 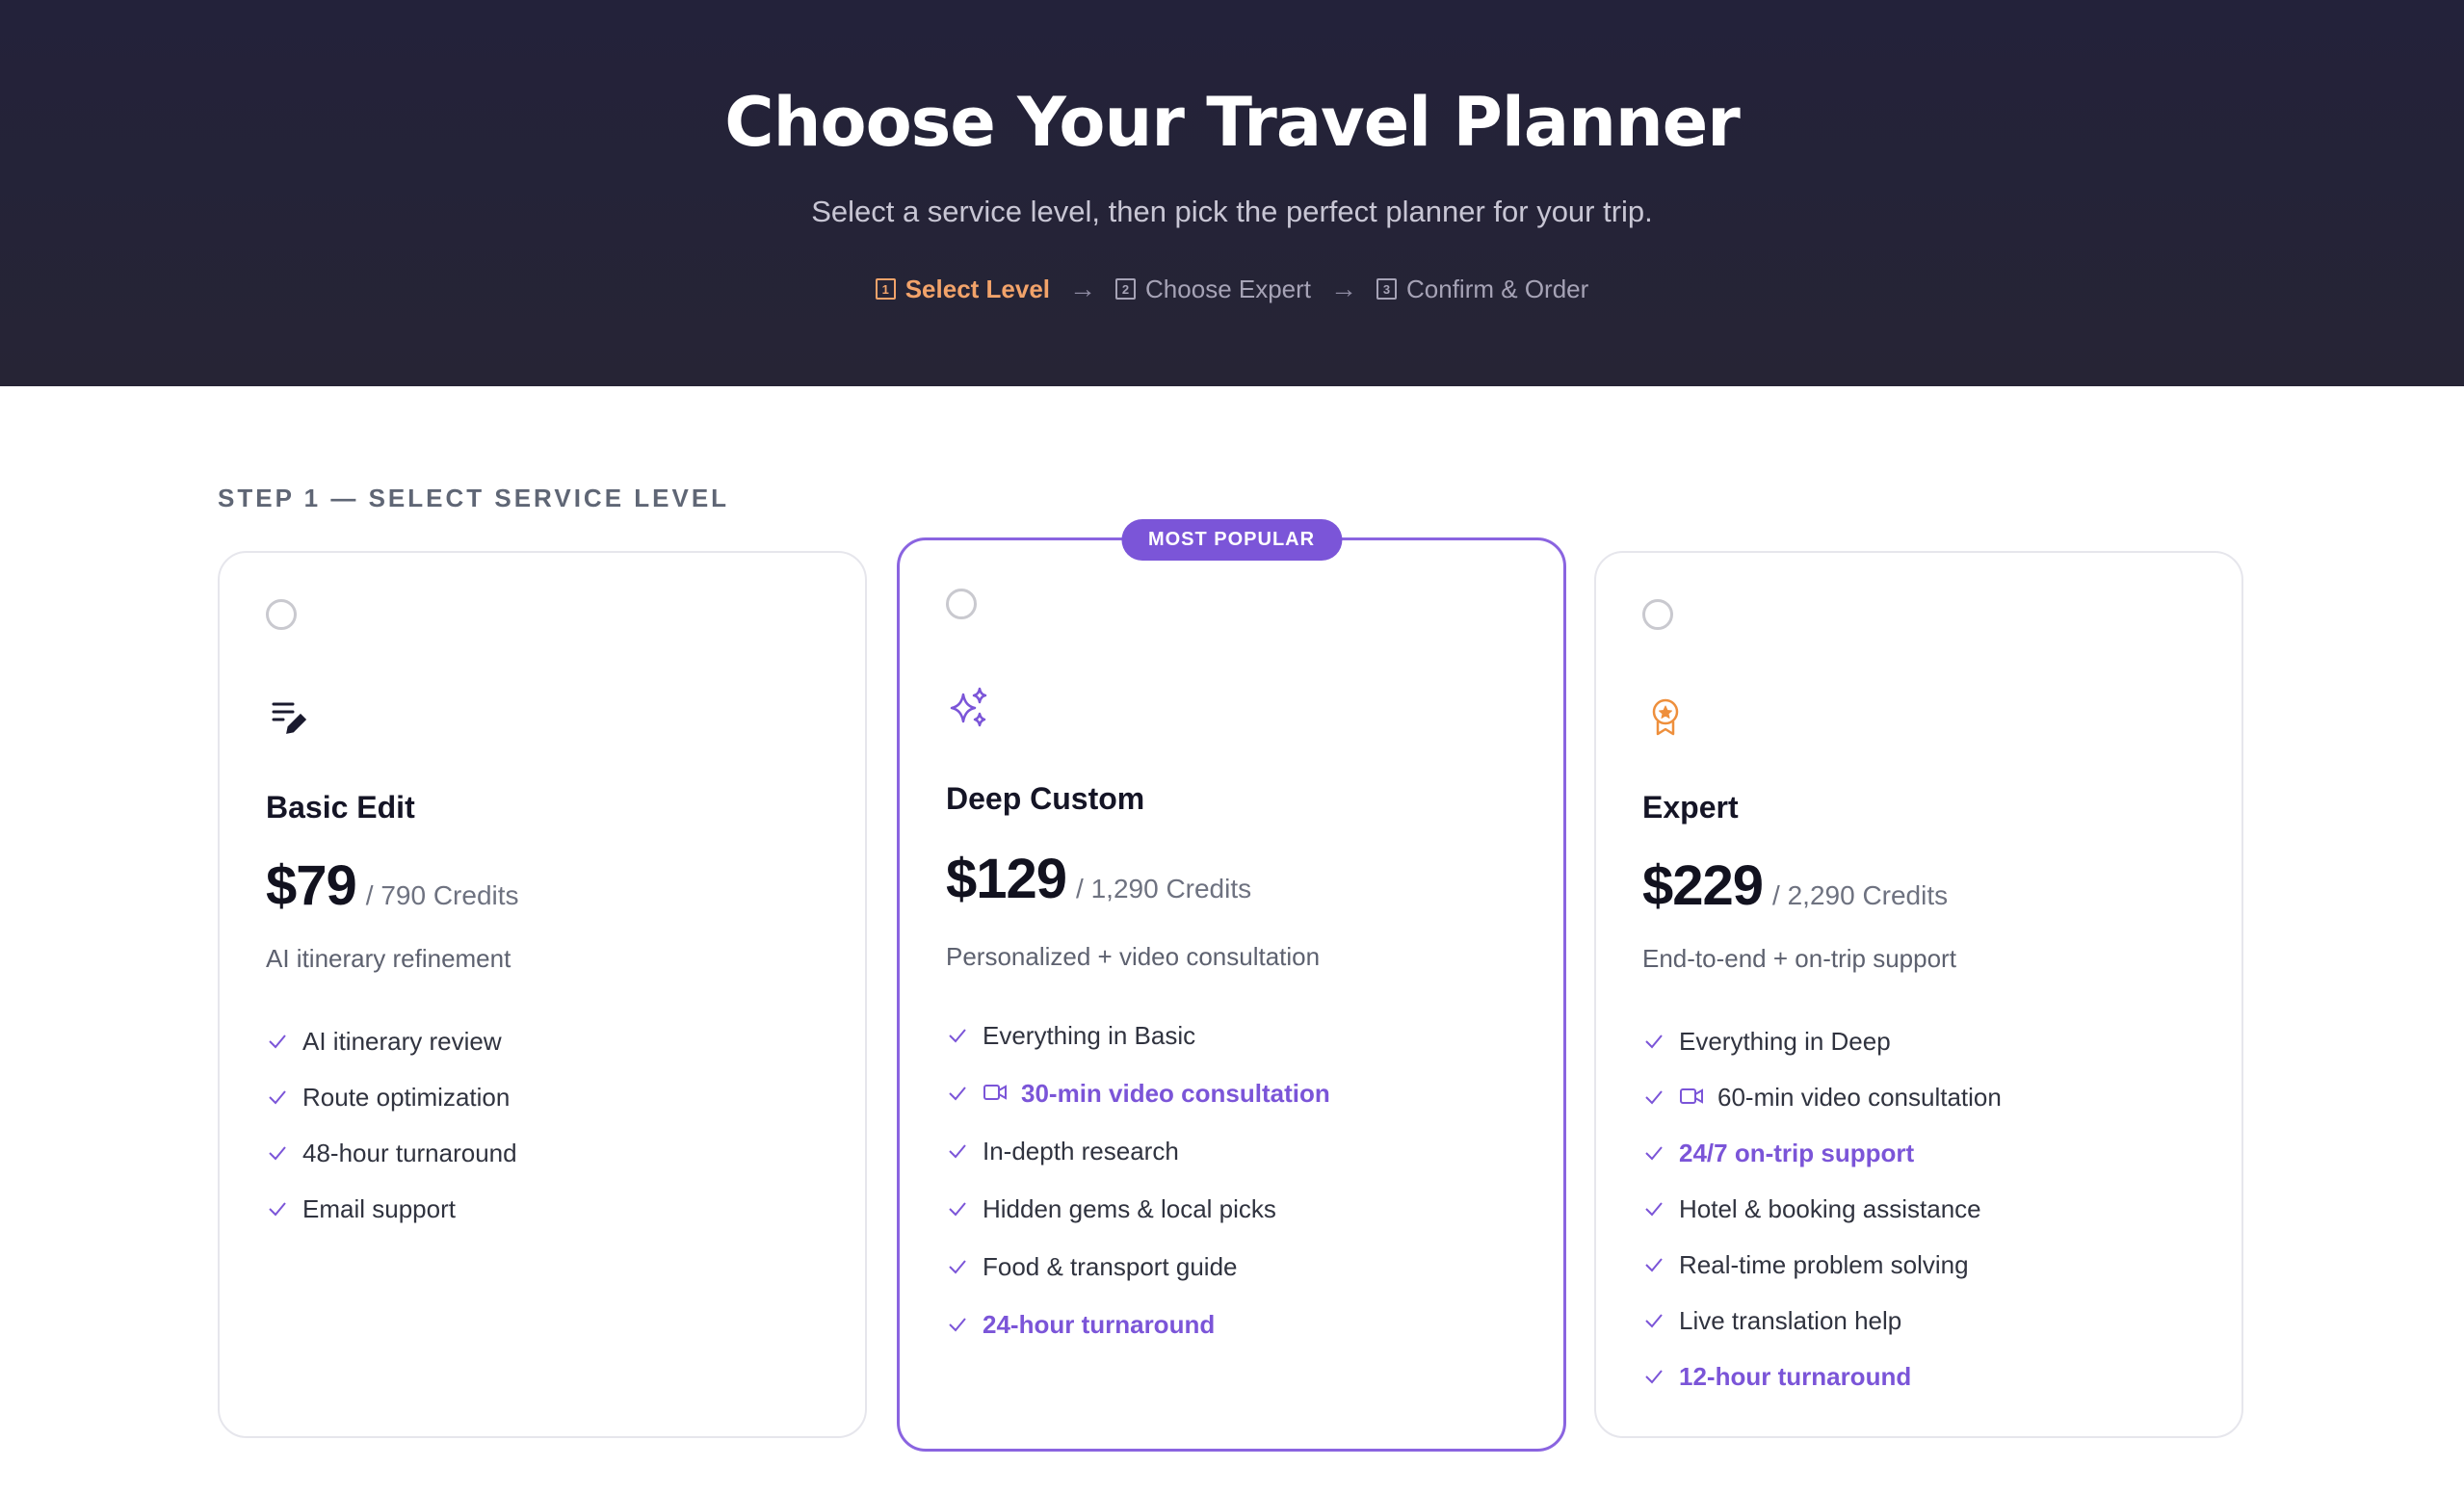 I want to click on feature-item: Everything in Deep, so click(x=1822, y=1041).